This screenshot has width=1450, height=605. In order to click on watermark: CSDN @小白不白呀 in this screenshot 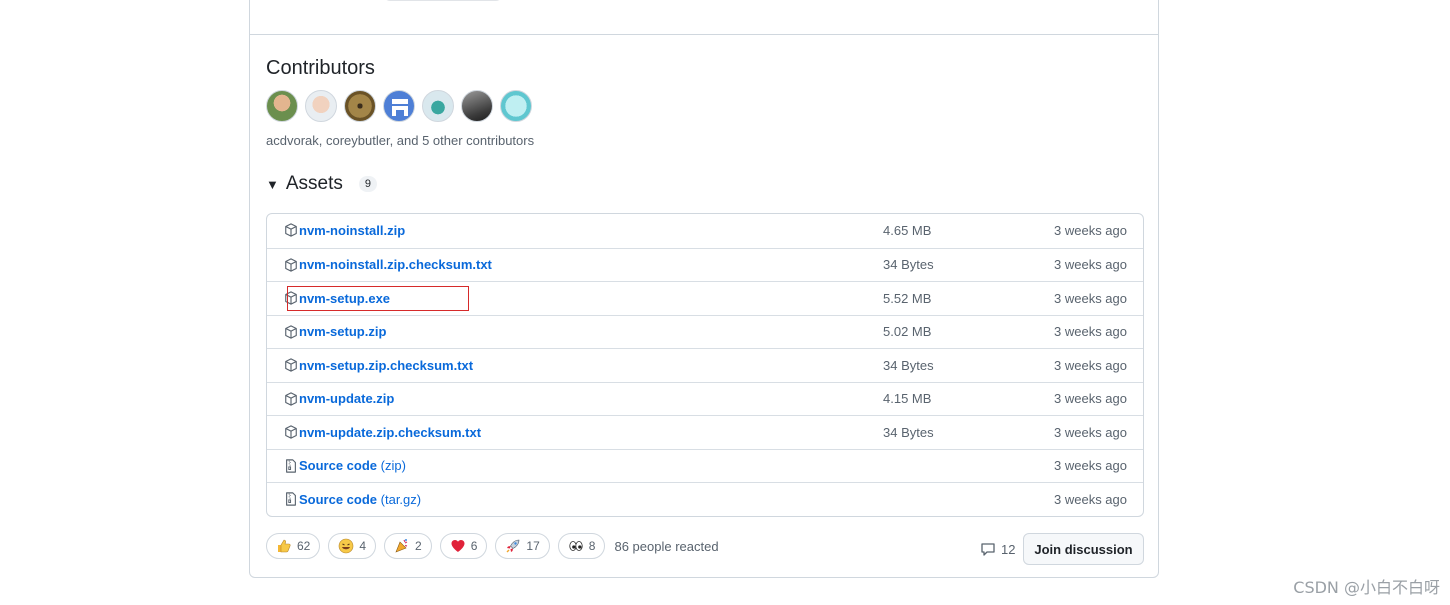, I will do `click(1366, 587)`.